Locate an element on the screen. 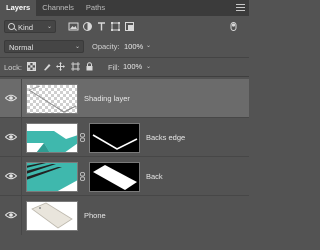 Image resolution: width=320 pixels, height=250 pixels. layer-name: Shading layer is located at coordinates (107, 98).